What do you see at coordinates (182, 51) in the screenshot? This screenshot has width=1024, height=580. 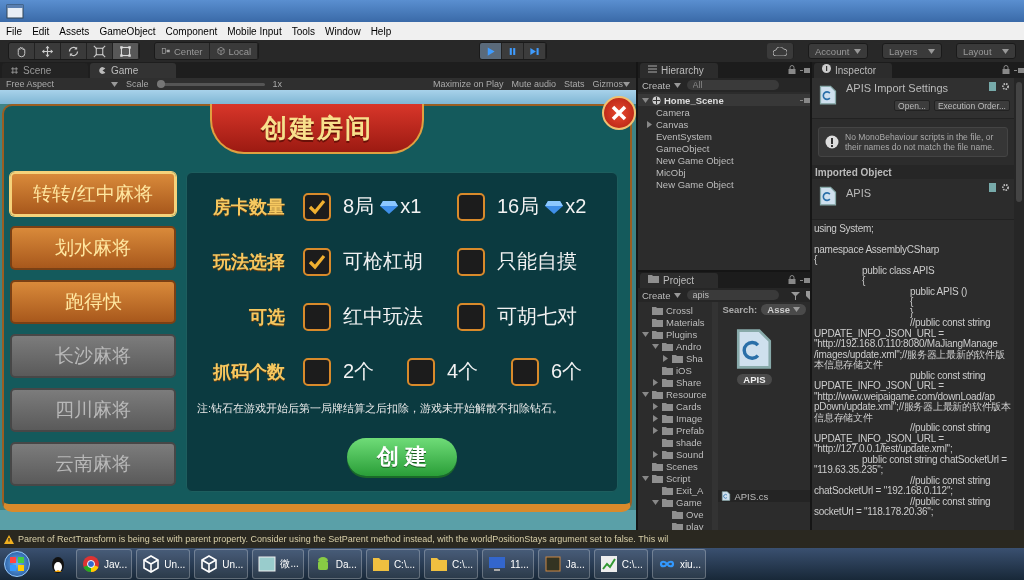 I see `pivot-button: Center` at bounding box center [182, 51].